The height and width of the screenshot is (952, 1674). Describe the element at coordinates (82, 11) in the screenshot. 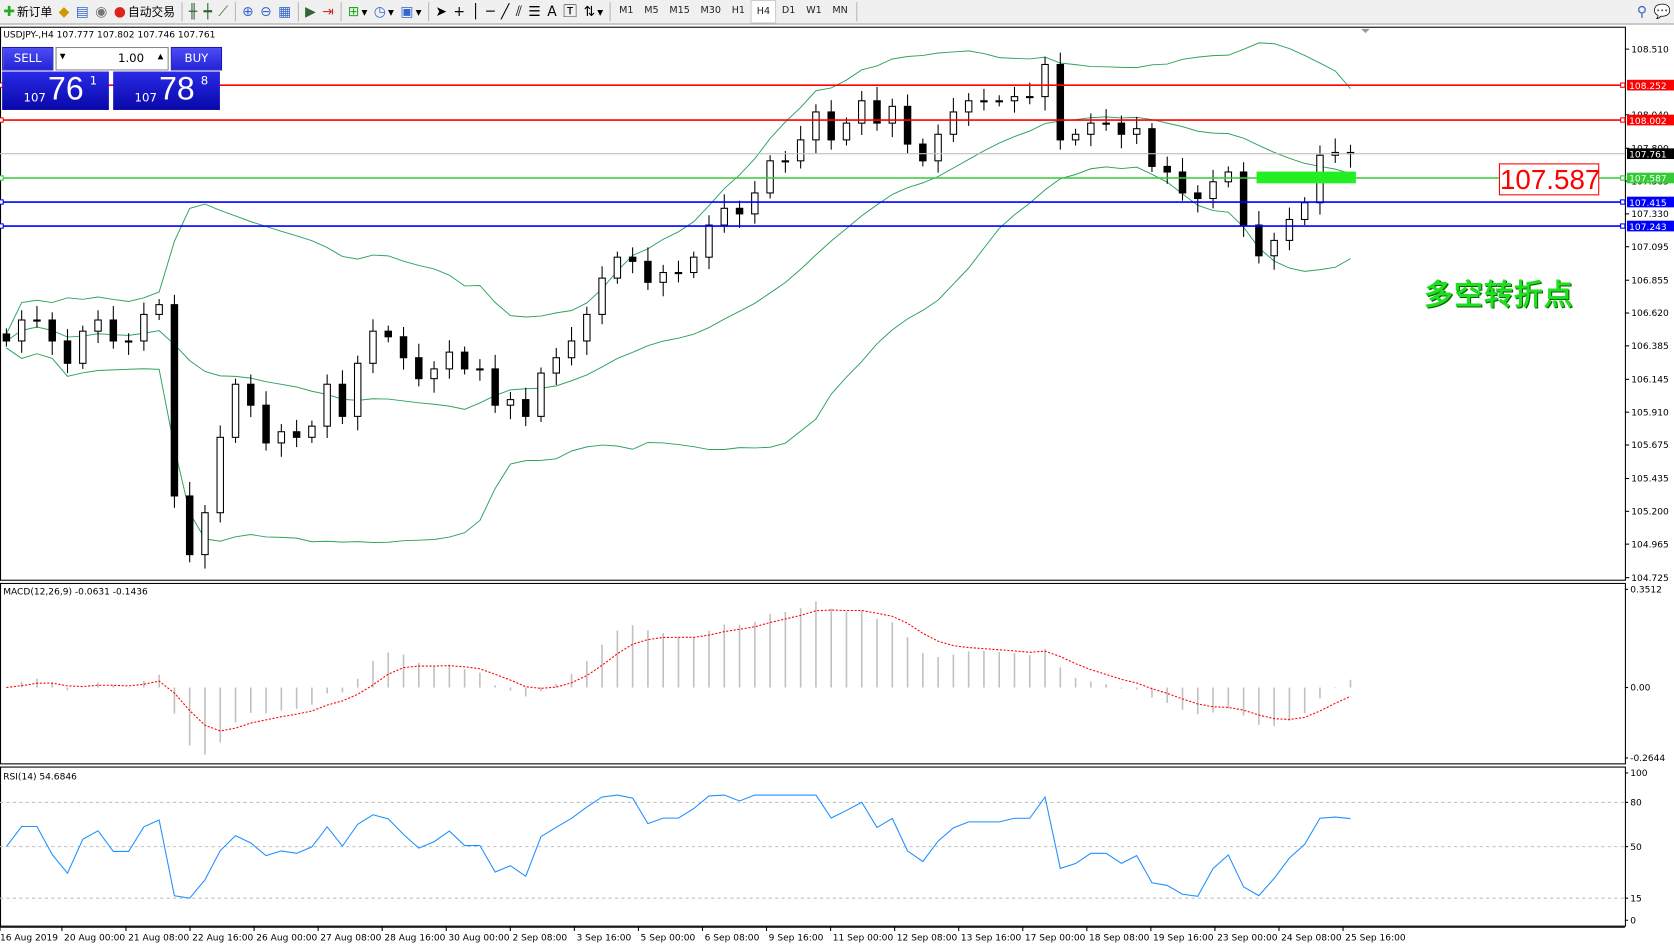

I see `terminal-button: ▤` at that location.